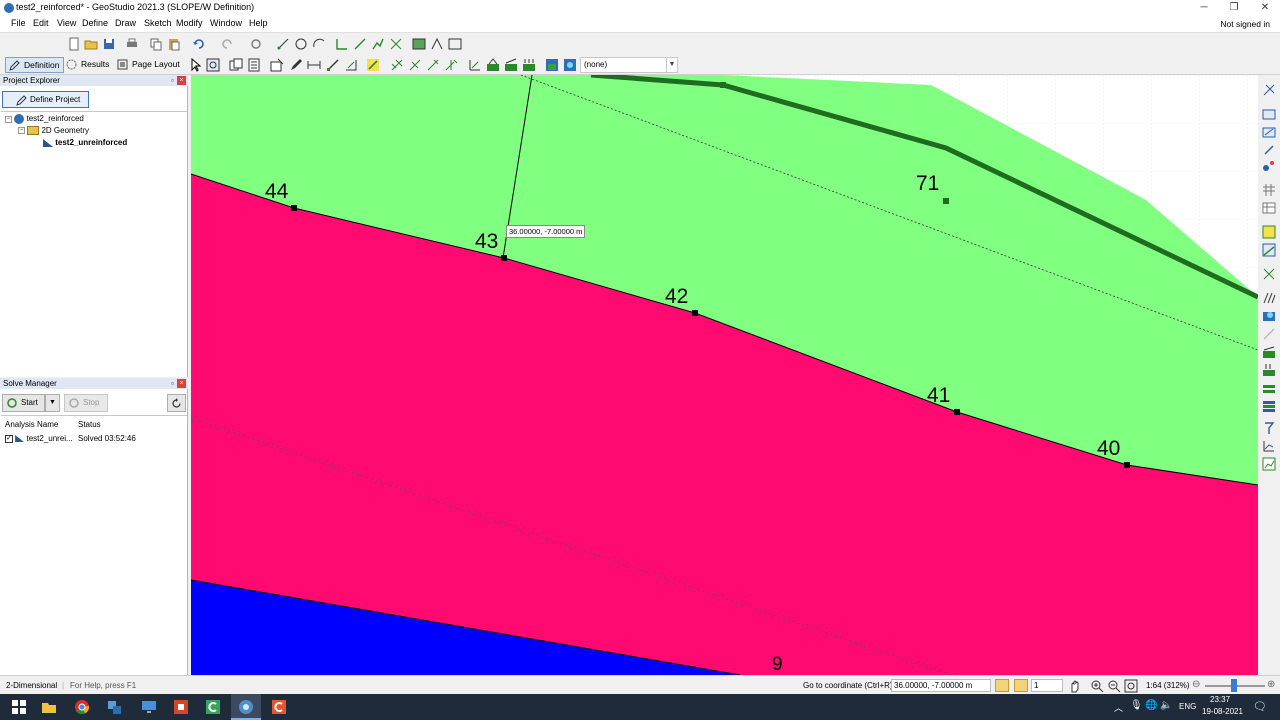  What do you see at coordinates (1047, 685) in the screenshot?
I see `zoom-step-input: 1` at bounding box center [1047, 685].